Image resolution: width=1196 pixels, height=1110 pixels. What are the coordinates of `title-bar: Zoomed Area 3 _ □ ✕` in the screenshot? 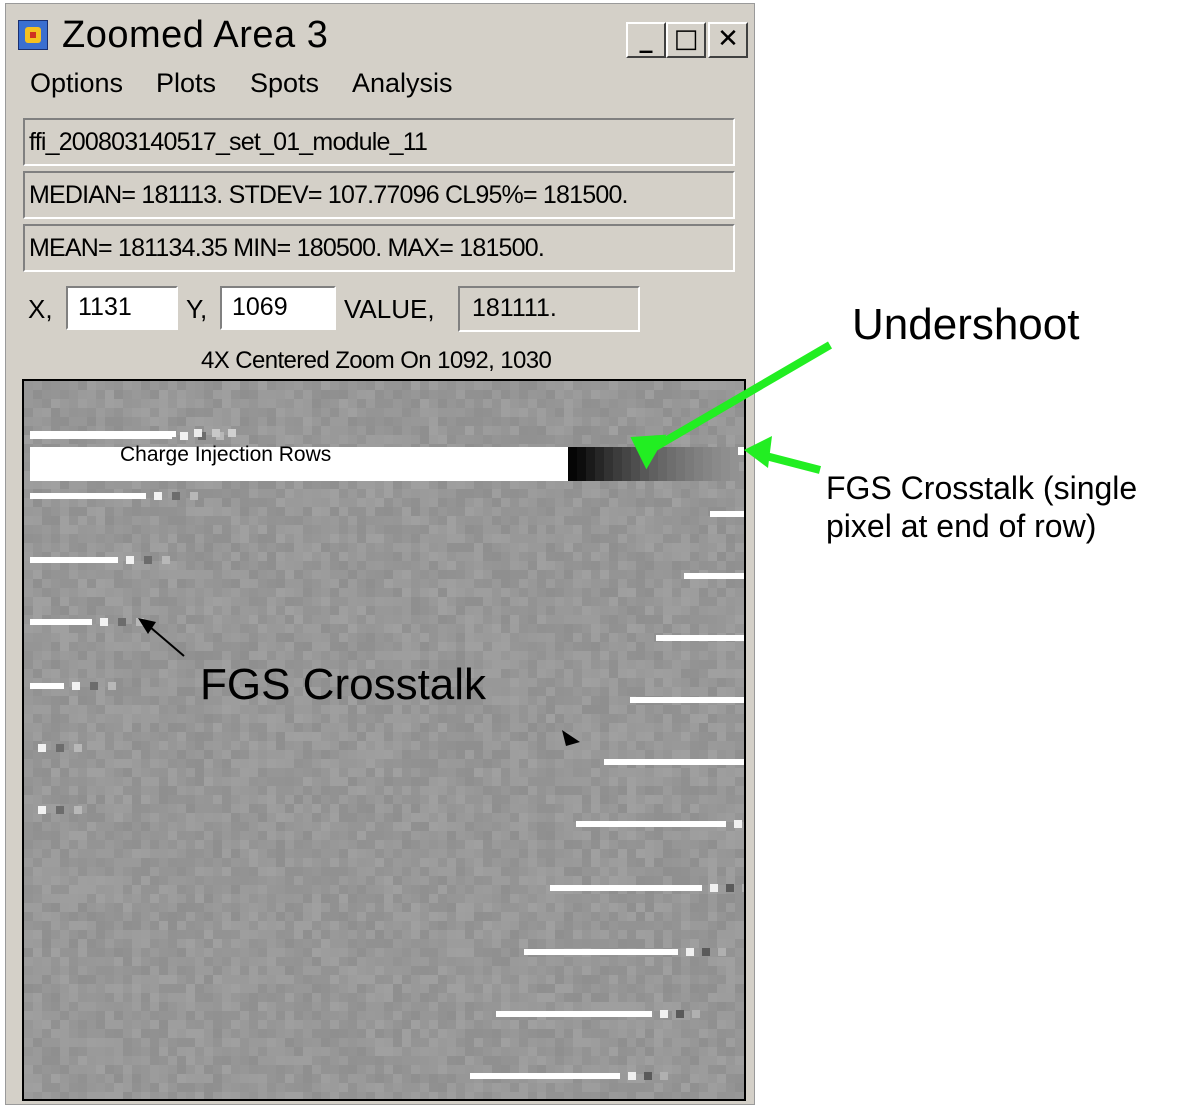 It's located at (380, 35).